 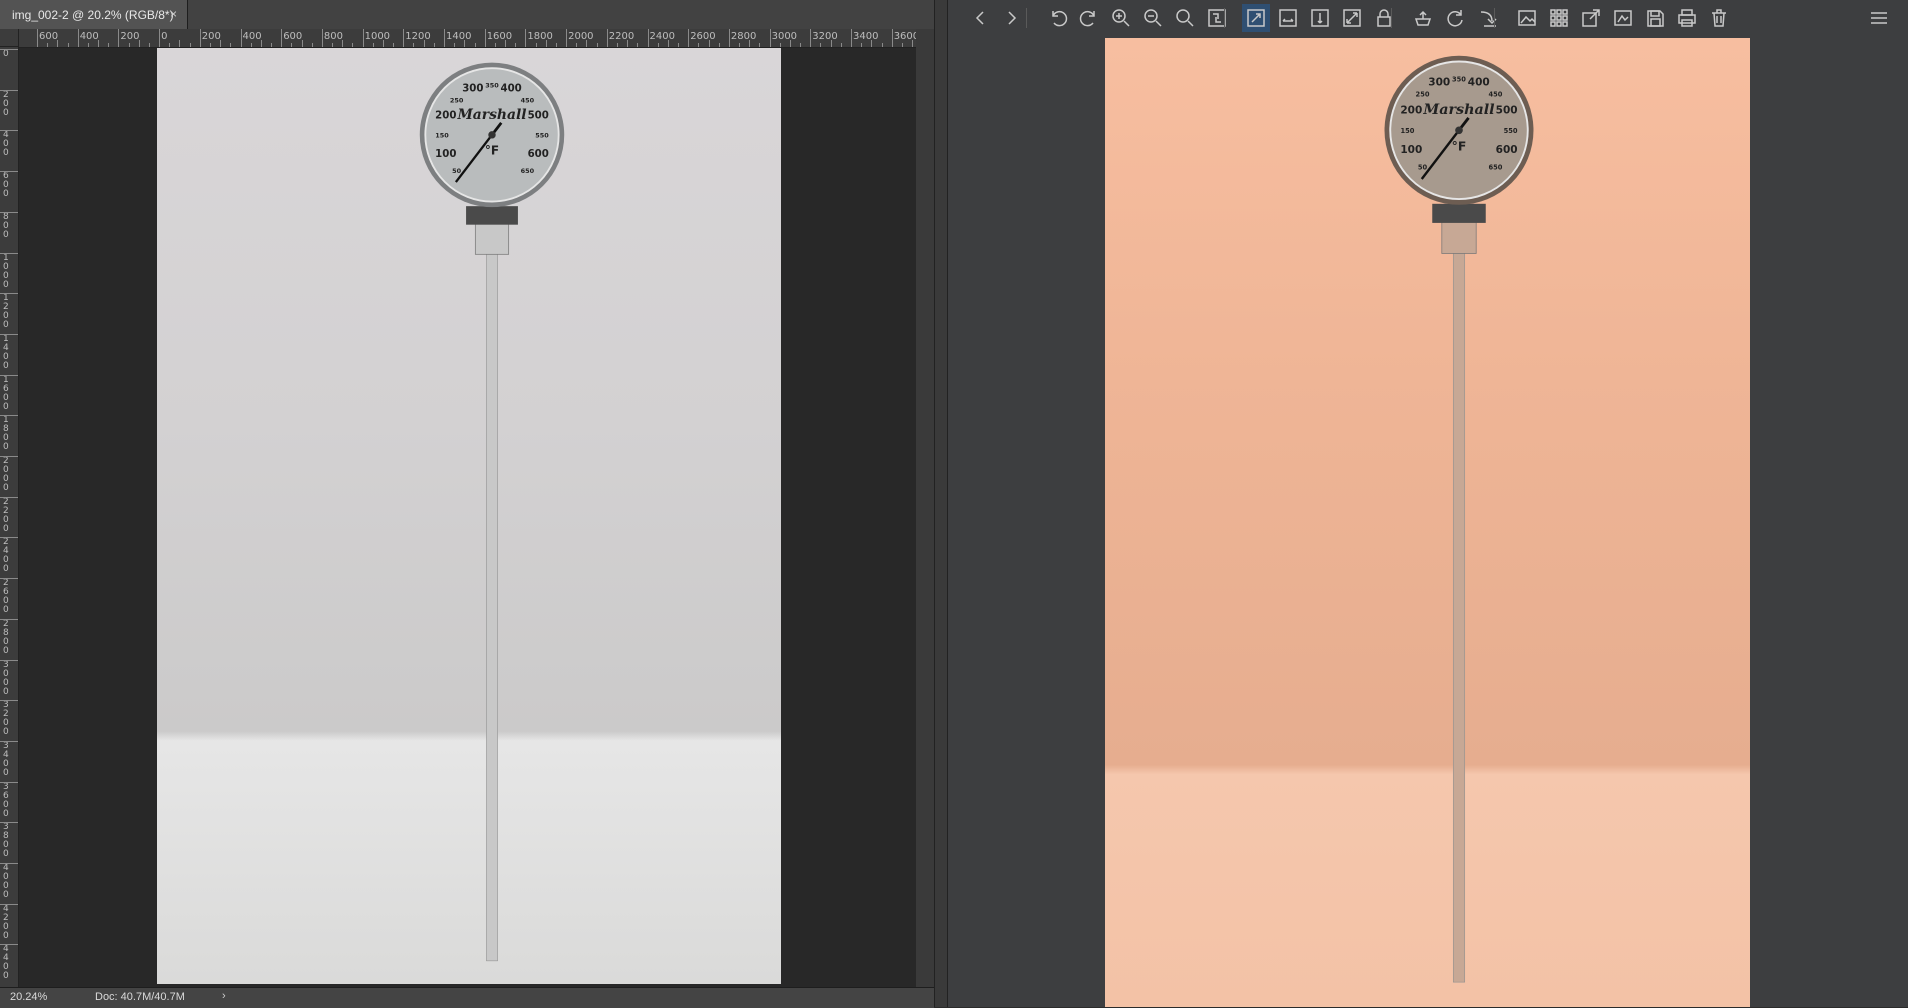 What do you see at coordinates (941, 503) in the screenshot?
I see `pane-divider` at bounding box center [941, 503].